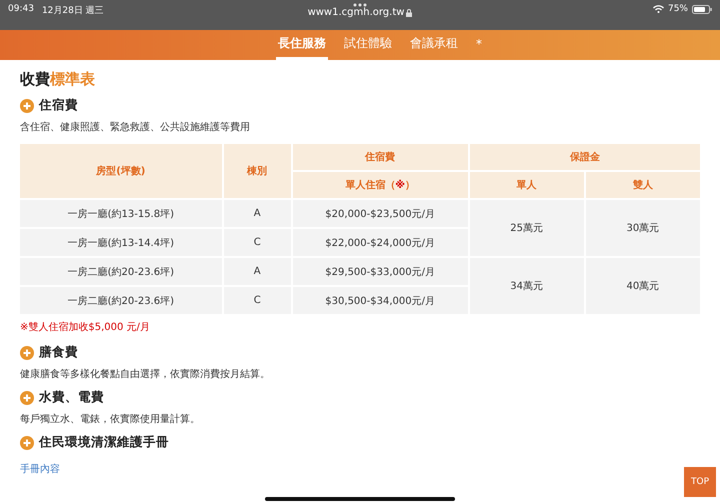 The width and height of the screenshot is (720, 503). I want to click on header-cell: 住宿費, so click(380, 157).